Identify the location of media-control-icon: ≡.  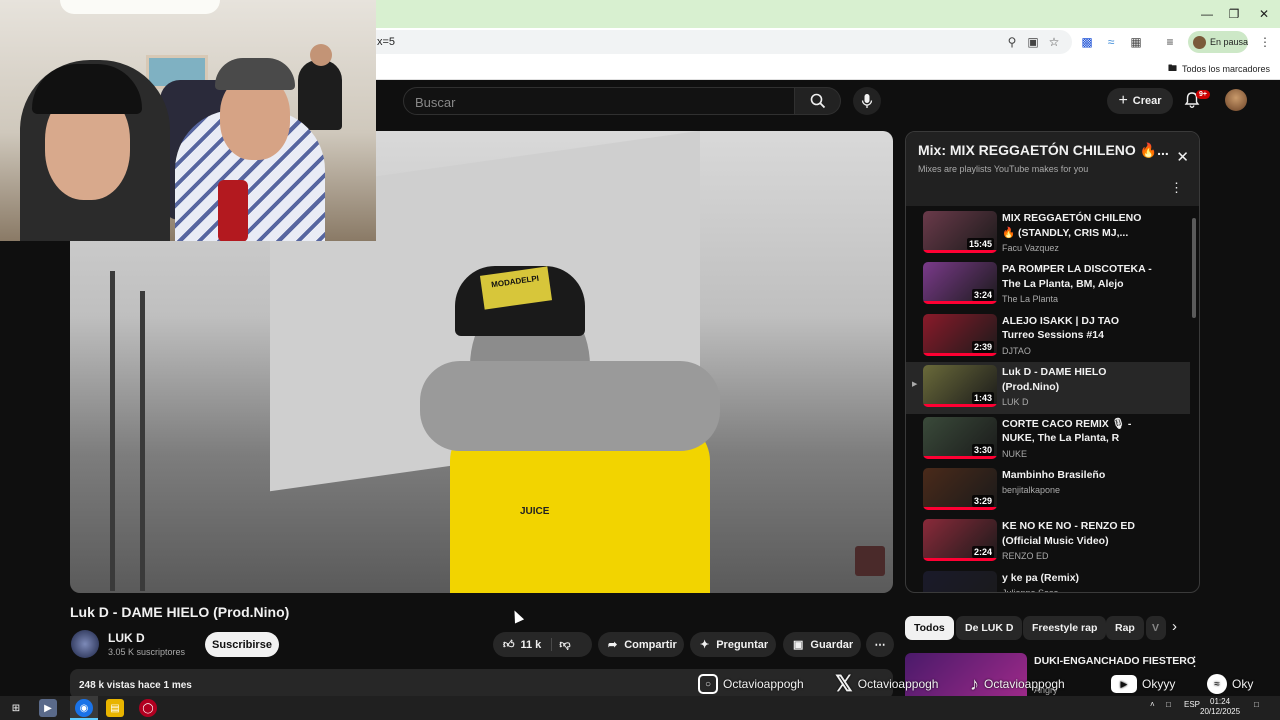
(1170, 42).